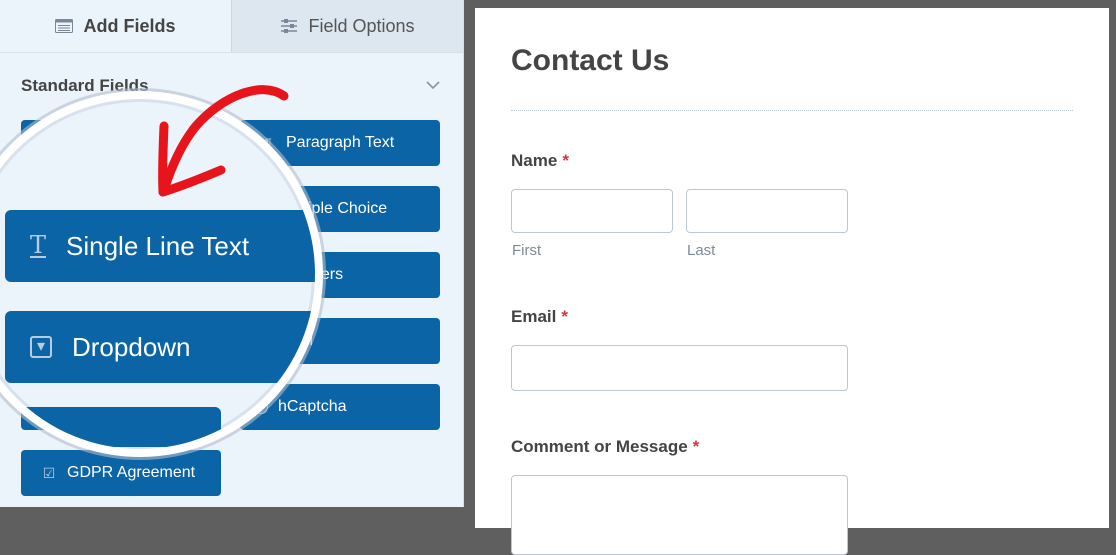  I want to click on chevron-down-icon, so click(433, 85).